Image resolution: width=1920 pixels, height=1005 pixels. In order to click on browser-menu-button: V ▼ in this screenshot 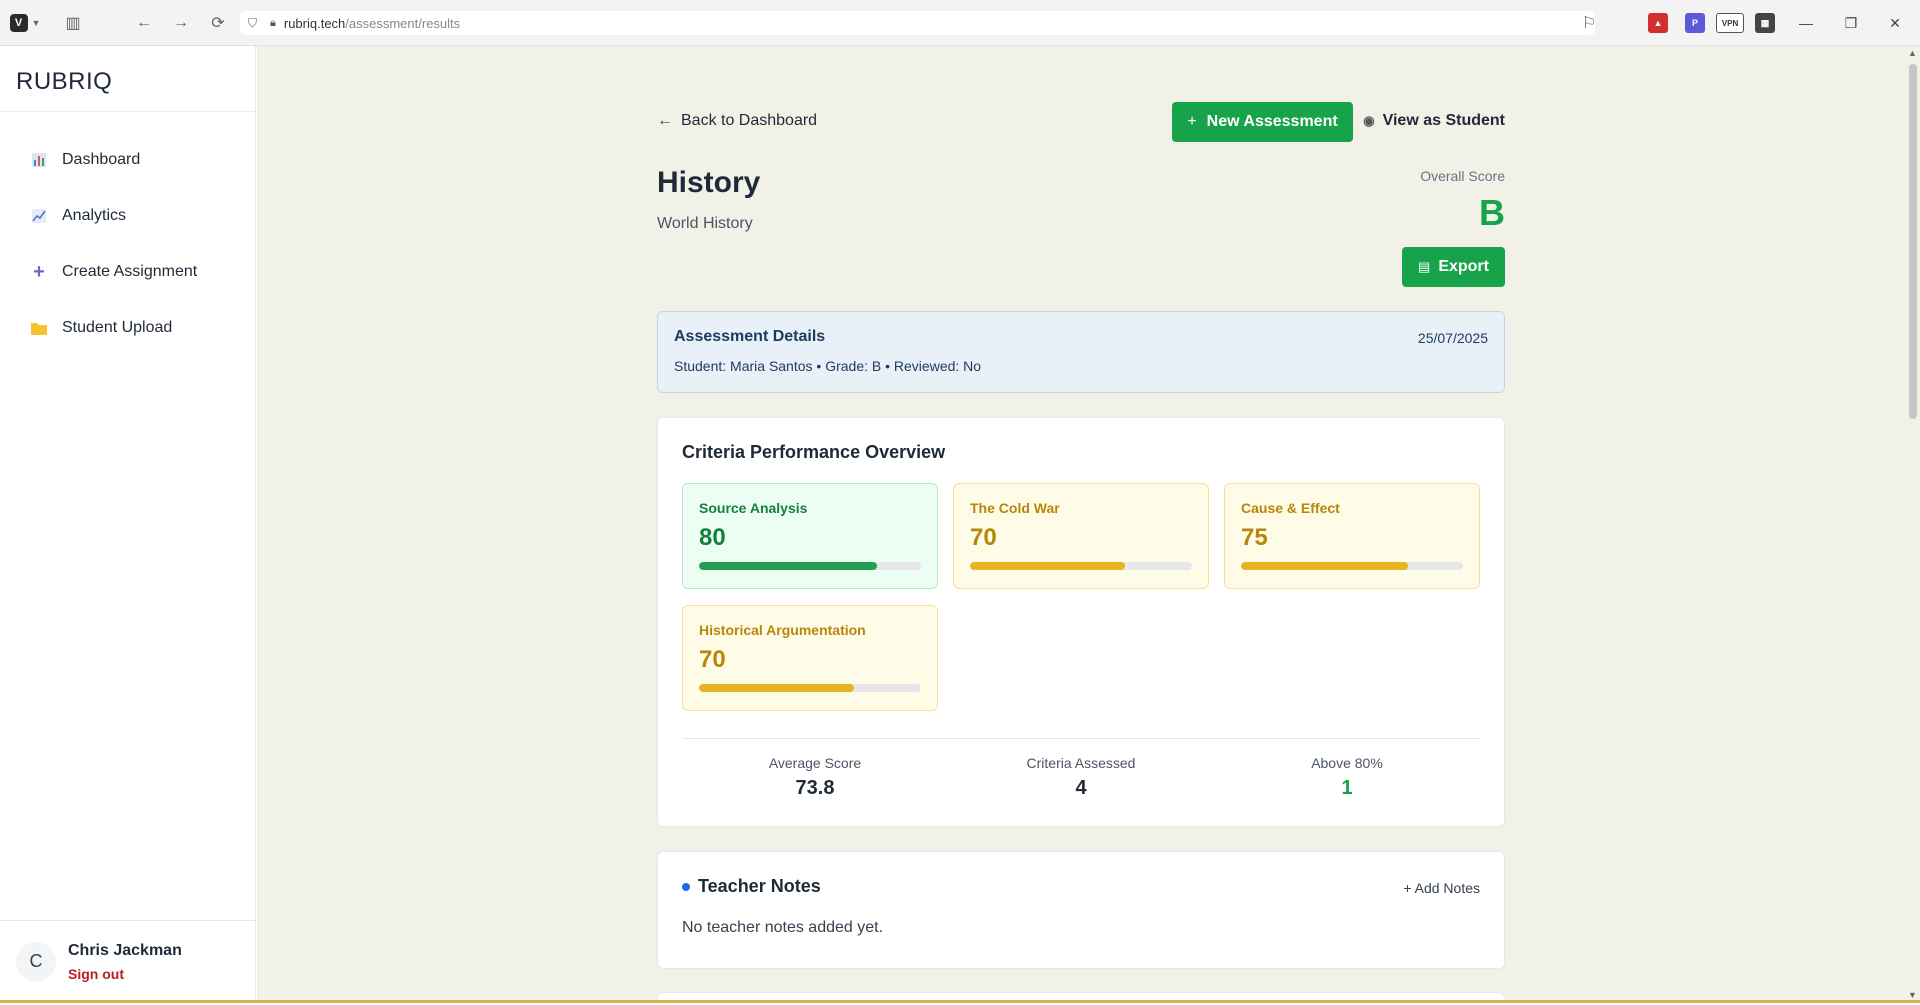, I will do `click(25, 23)`.